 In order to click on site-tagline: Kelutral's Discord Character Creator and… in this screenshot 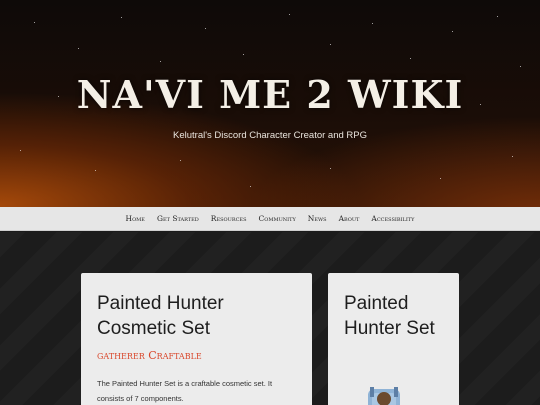, I will do `click(270, 135)`.